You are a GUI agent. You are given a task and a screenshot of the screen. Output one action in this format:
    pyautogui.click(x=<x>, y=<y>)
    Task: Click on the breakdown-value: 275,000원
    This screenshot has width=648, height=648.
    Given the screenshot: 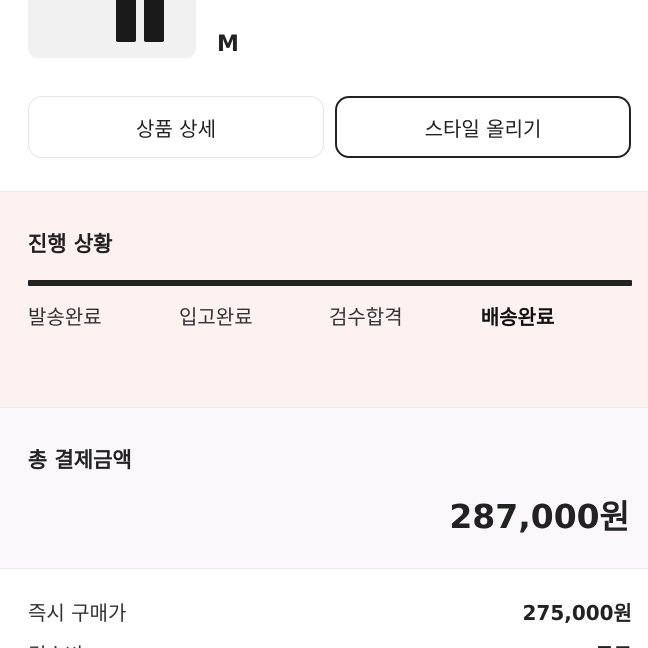 What is the action you would take?
    pyautogui.click(x=577, y=613)
    